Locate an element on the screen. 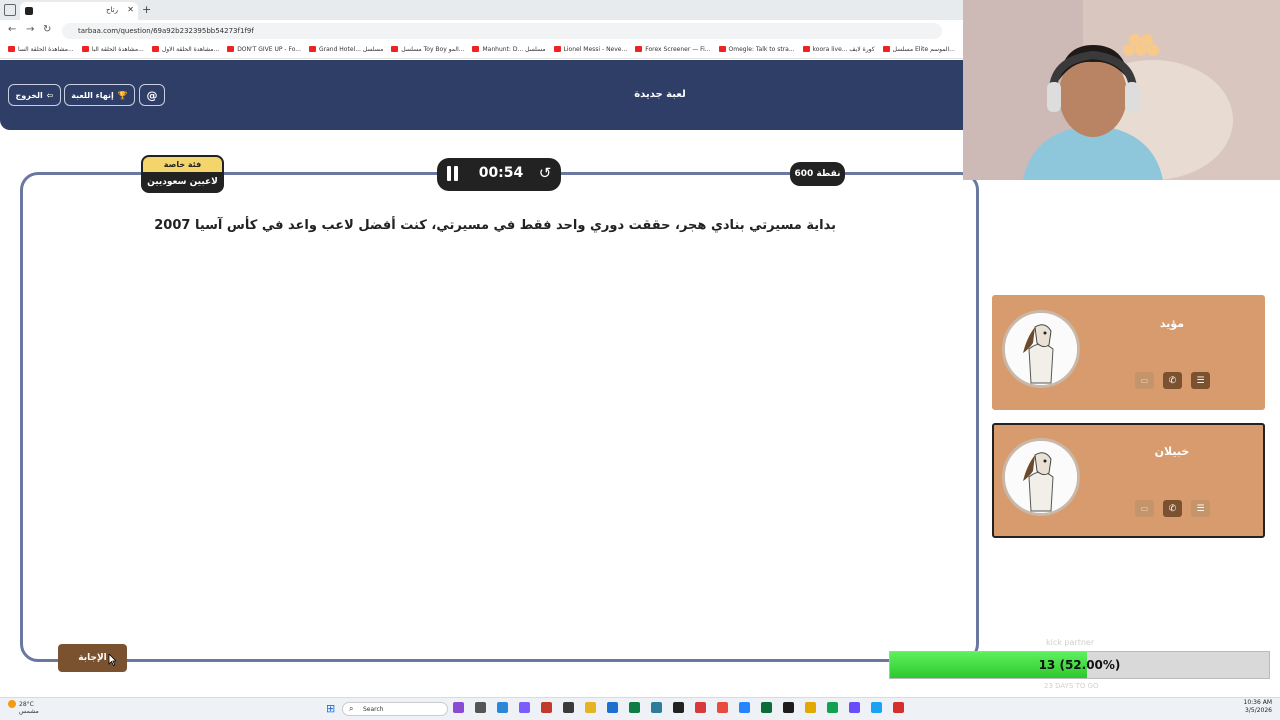 This screenshot has width=1280, height=720. forward-icon: → is located at coordinates (30, 29).